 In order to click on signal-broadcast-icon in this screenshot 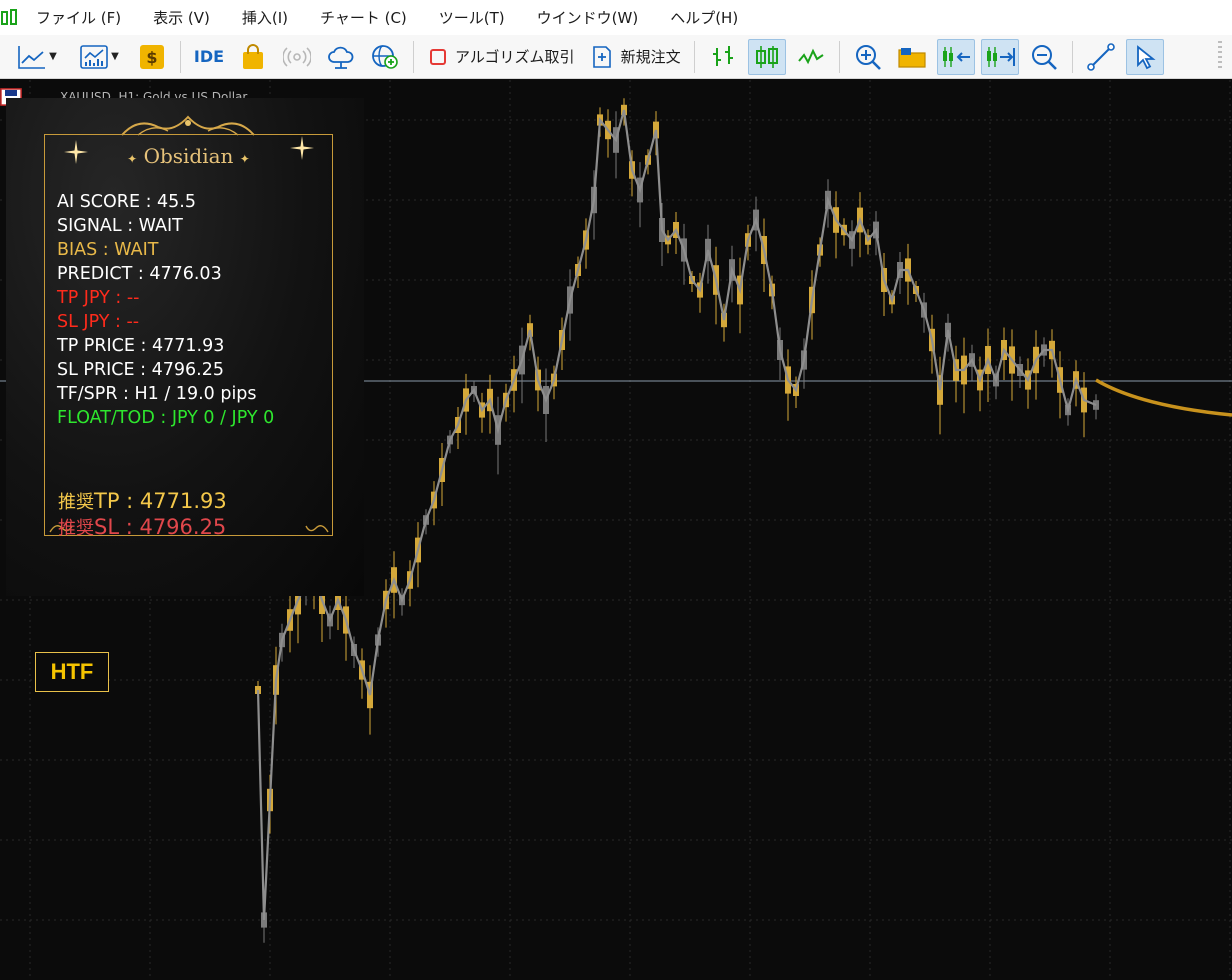, I will do `click(297, 56)`.